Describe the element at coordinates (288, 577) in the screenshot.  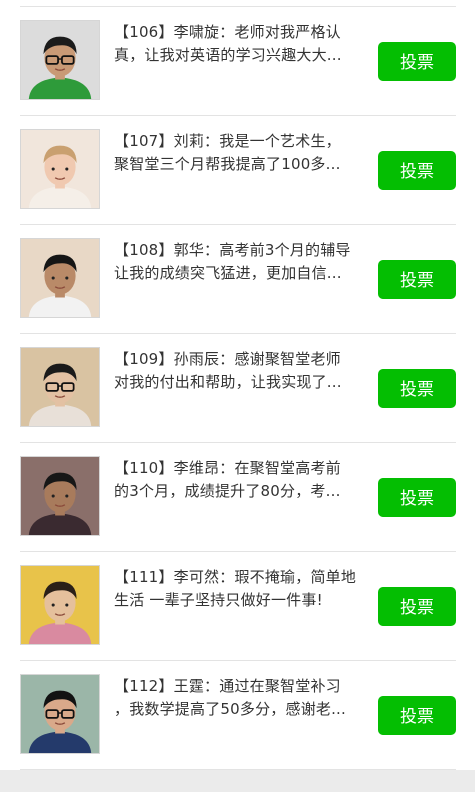
I see `description-text: ：瑕不掩瑜，简单地` at that location.